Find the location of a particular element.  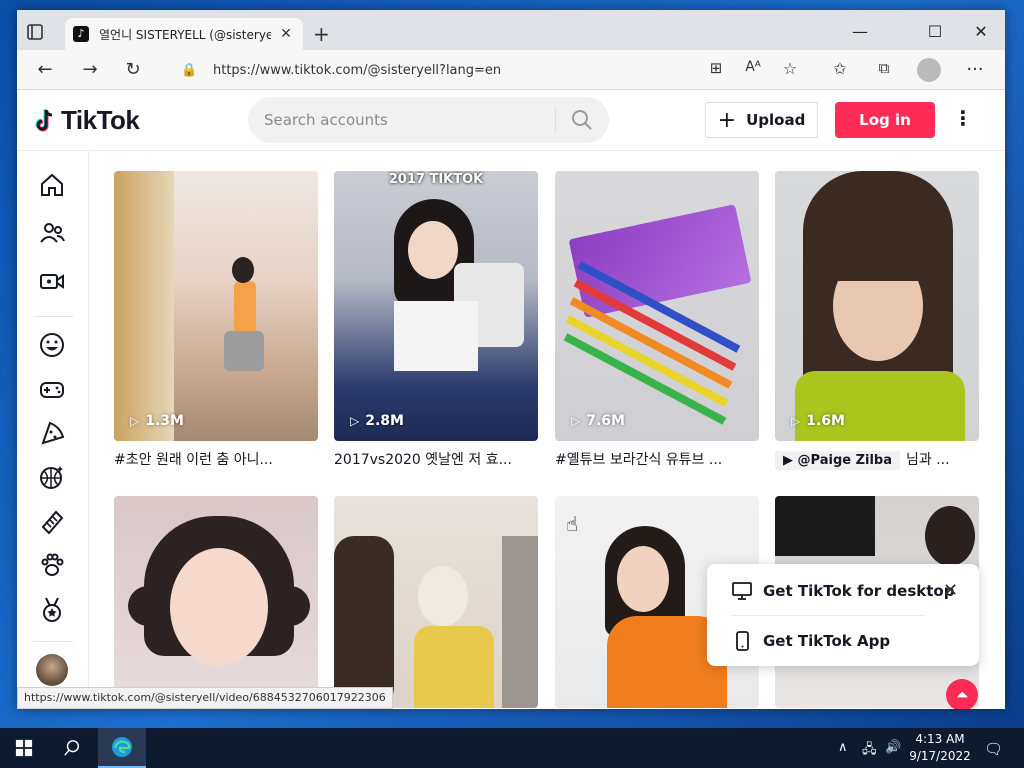

settings-more-icon: ··· is located at coordinates (975, 69).